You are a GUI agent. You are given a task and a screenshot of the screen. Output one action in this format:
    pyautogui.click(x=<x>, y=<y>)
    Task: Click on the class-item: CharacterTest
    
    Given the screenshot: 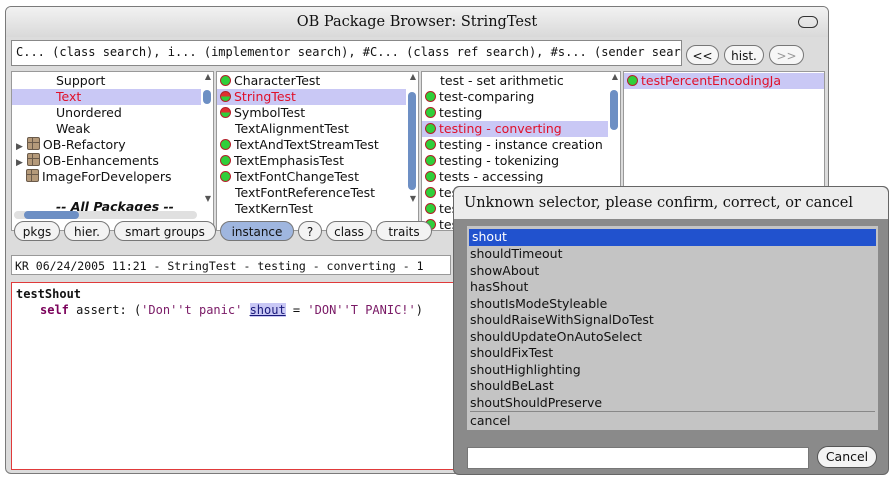 What is the action you would take?
    pyautogui.click(x=311, y=81)
    